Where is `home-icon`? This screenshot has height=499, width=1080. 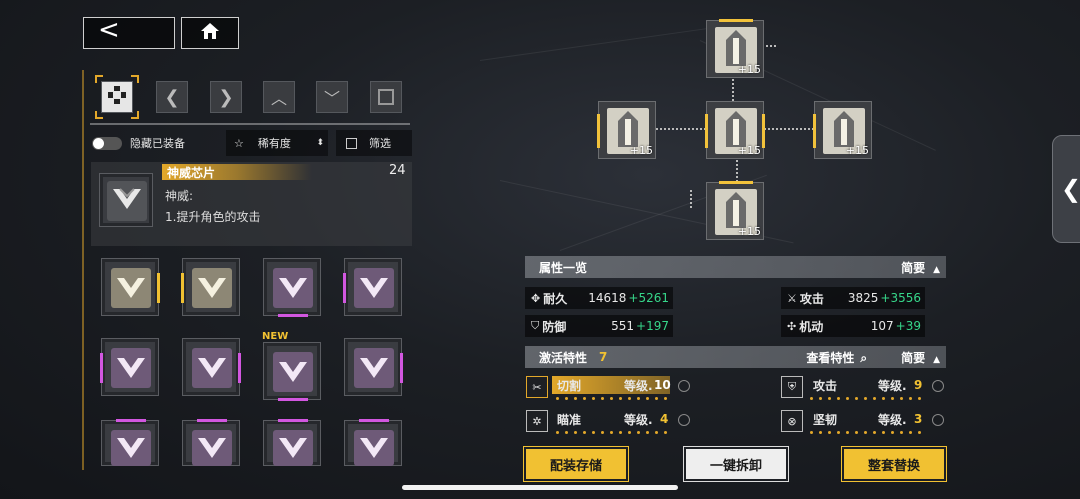
home-icon is located at coordinates (210, 33).